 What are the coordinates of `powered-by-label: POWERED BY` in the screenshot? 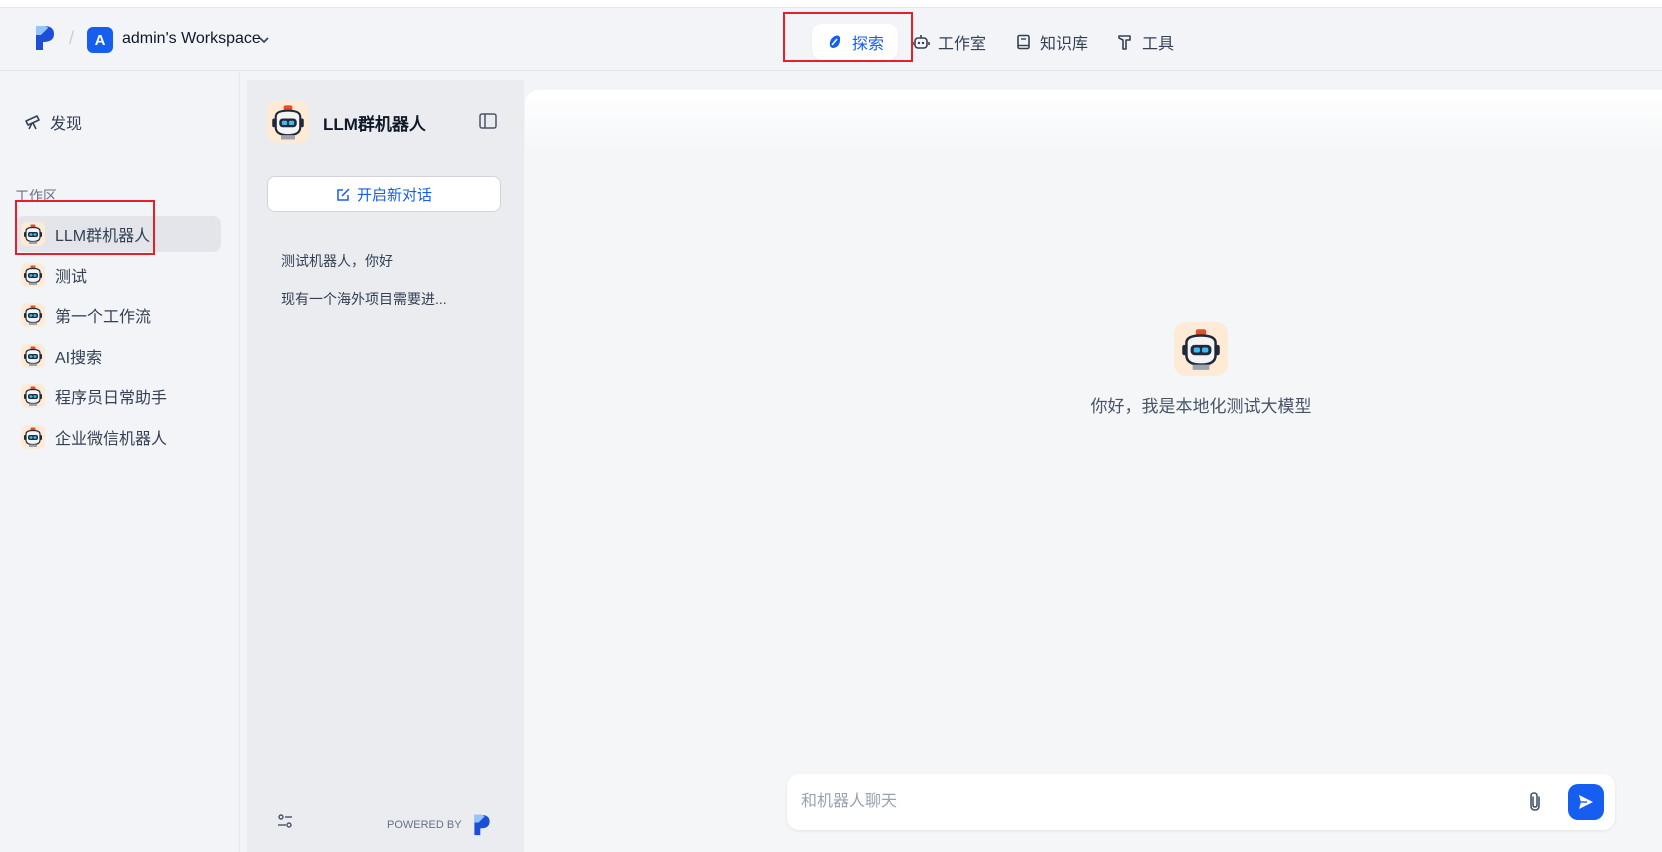 It's located at (424, 825).